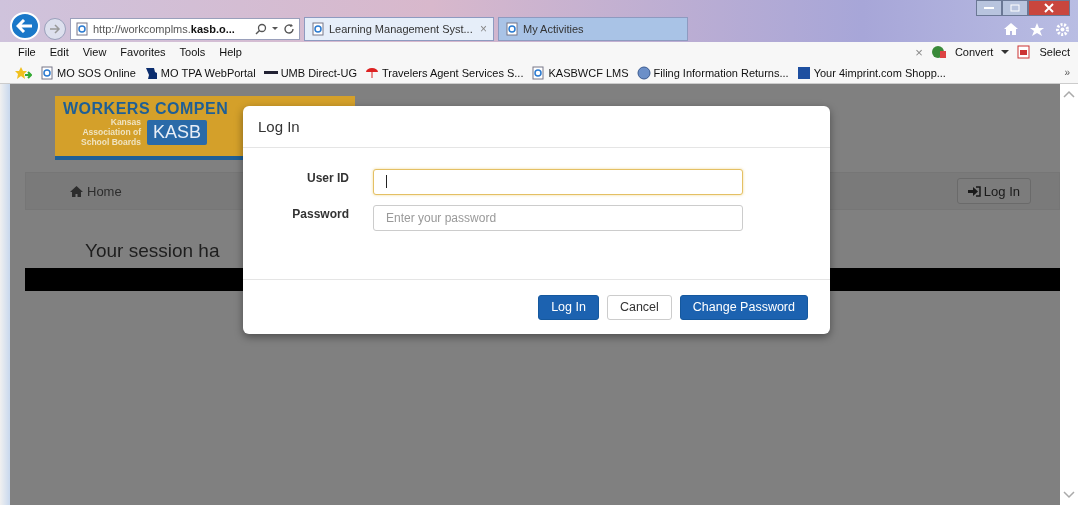  I want to click on logo-title: WORKERS COMPEN, so click(146, 109).